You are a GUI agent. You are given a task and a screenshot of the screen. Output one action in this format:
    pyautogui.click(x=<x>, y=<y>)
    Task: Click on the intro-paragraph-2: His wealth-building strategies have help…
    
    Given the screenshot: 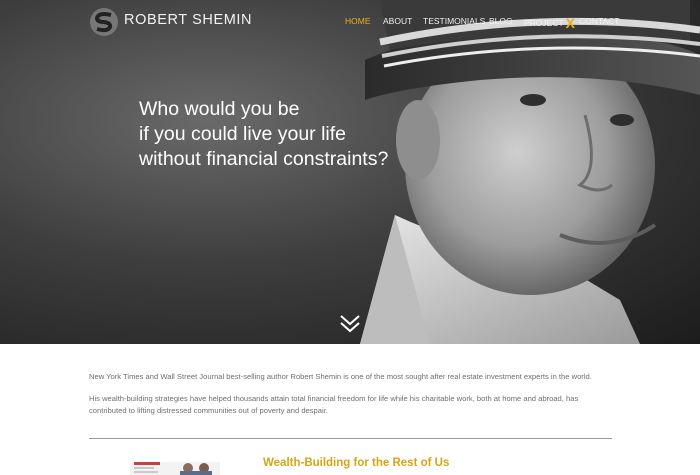 What is the action you would take?
    pyautogui.click(x=334, y=404)
    